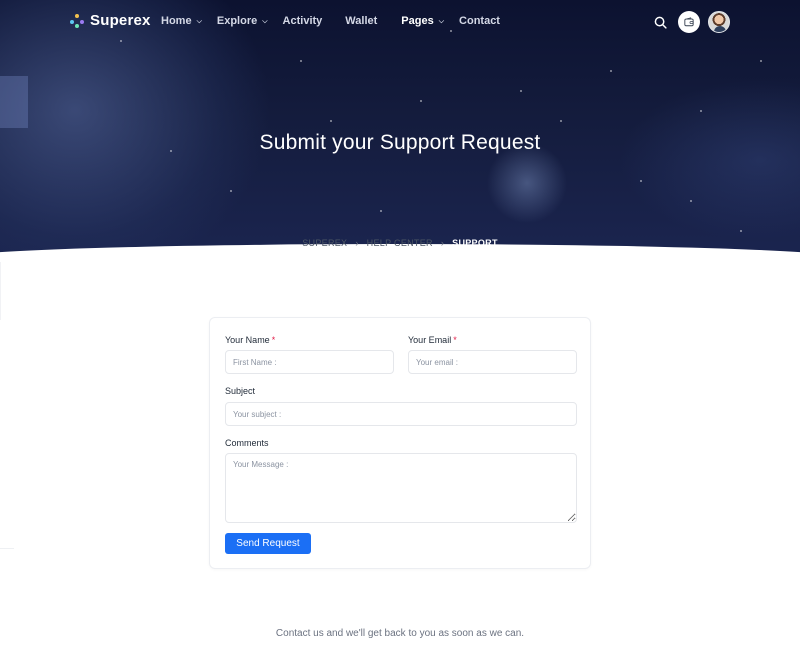  I want to click on brand-logo: Superex, so click(110, 20).